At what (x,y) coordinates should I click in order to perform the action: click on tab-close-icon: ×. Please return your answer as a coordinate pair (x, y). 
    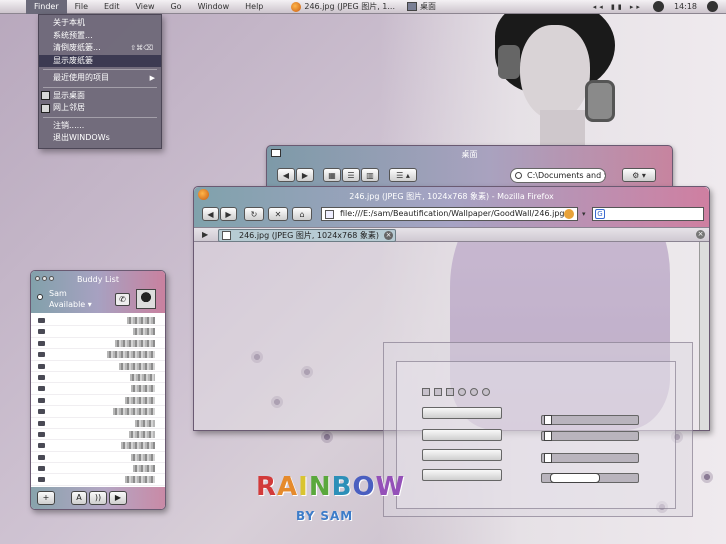
    Looking at the image, I should click on (388, 235).